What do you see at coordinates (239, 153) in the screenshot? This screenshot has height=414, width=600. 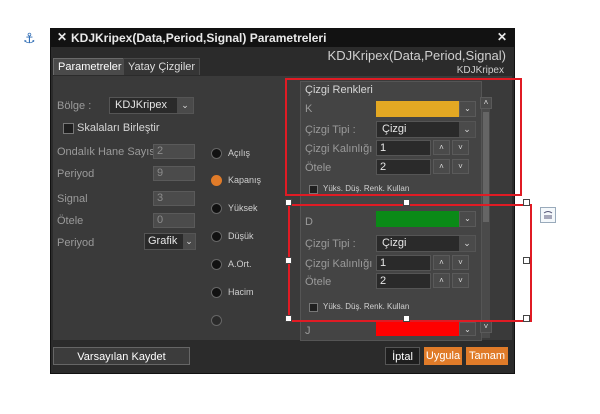 I see `radio-acilis-label: Açılış` at bounding box center [239, 153].